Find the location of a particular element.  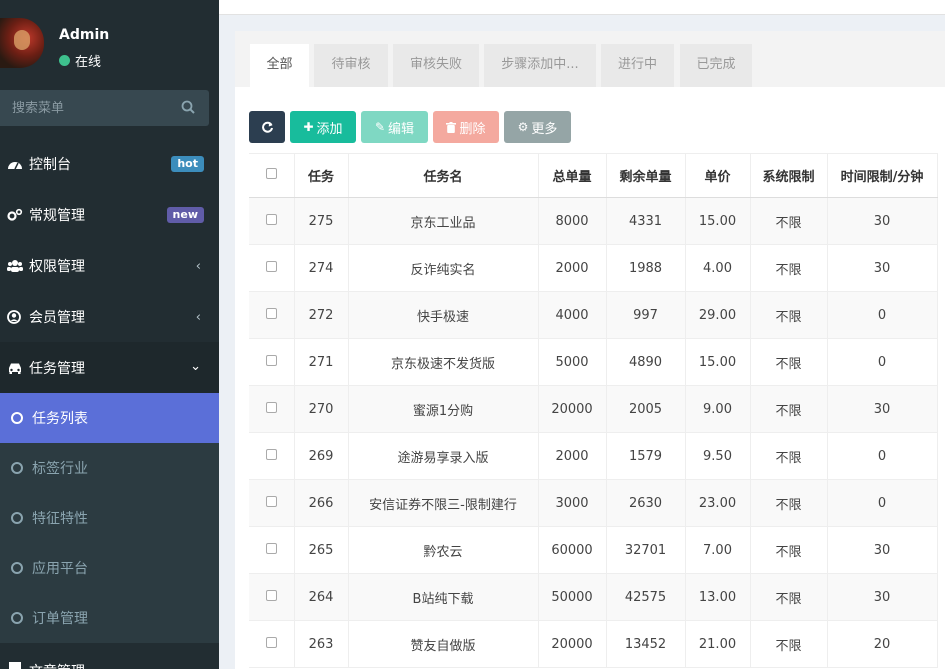

table-header-row: 任务 任务名 总单量 剩余单量 单价 系统限制 时间限制/分钟 is located at coordinates (593, 175).